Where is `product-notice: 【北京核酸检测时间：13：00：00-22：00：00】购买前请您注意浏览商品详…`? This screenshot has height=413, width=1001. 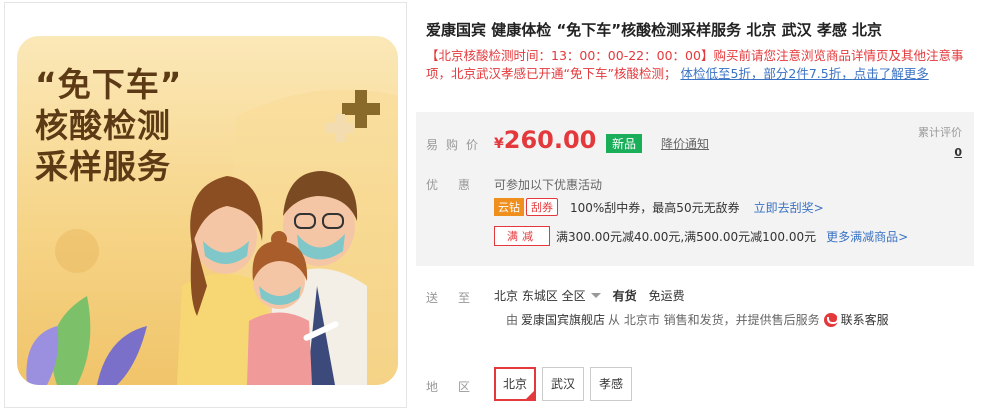 product-notice: 【北京核酸检测时间：13：00：00-22：00：00】购买前请您注意浏览商品详… is located at coordinates (706, 65).